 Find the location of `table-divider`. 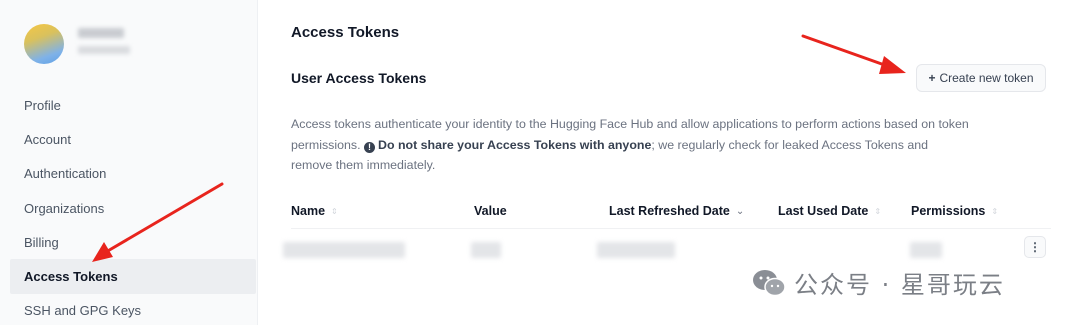

table-divider is located at coordinates (671, 228).